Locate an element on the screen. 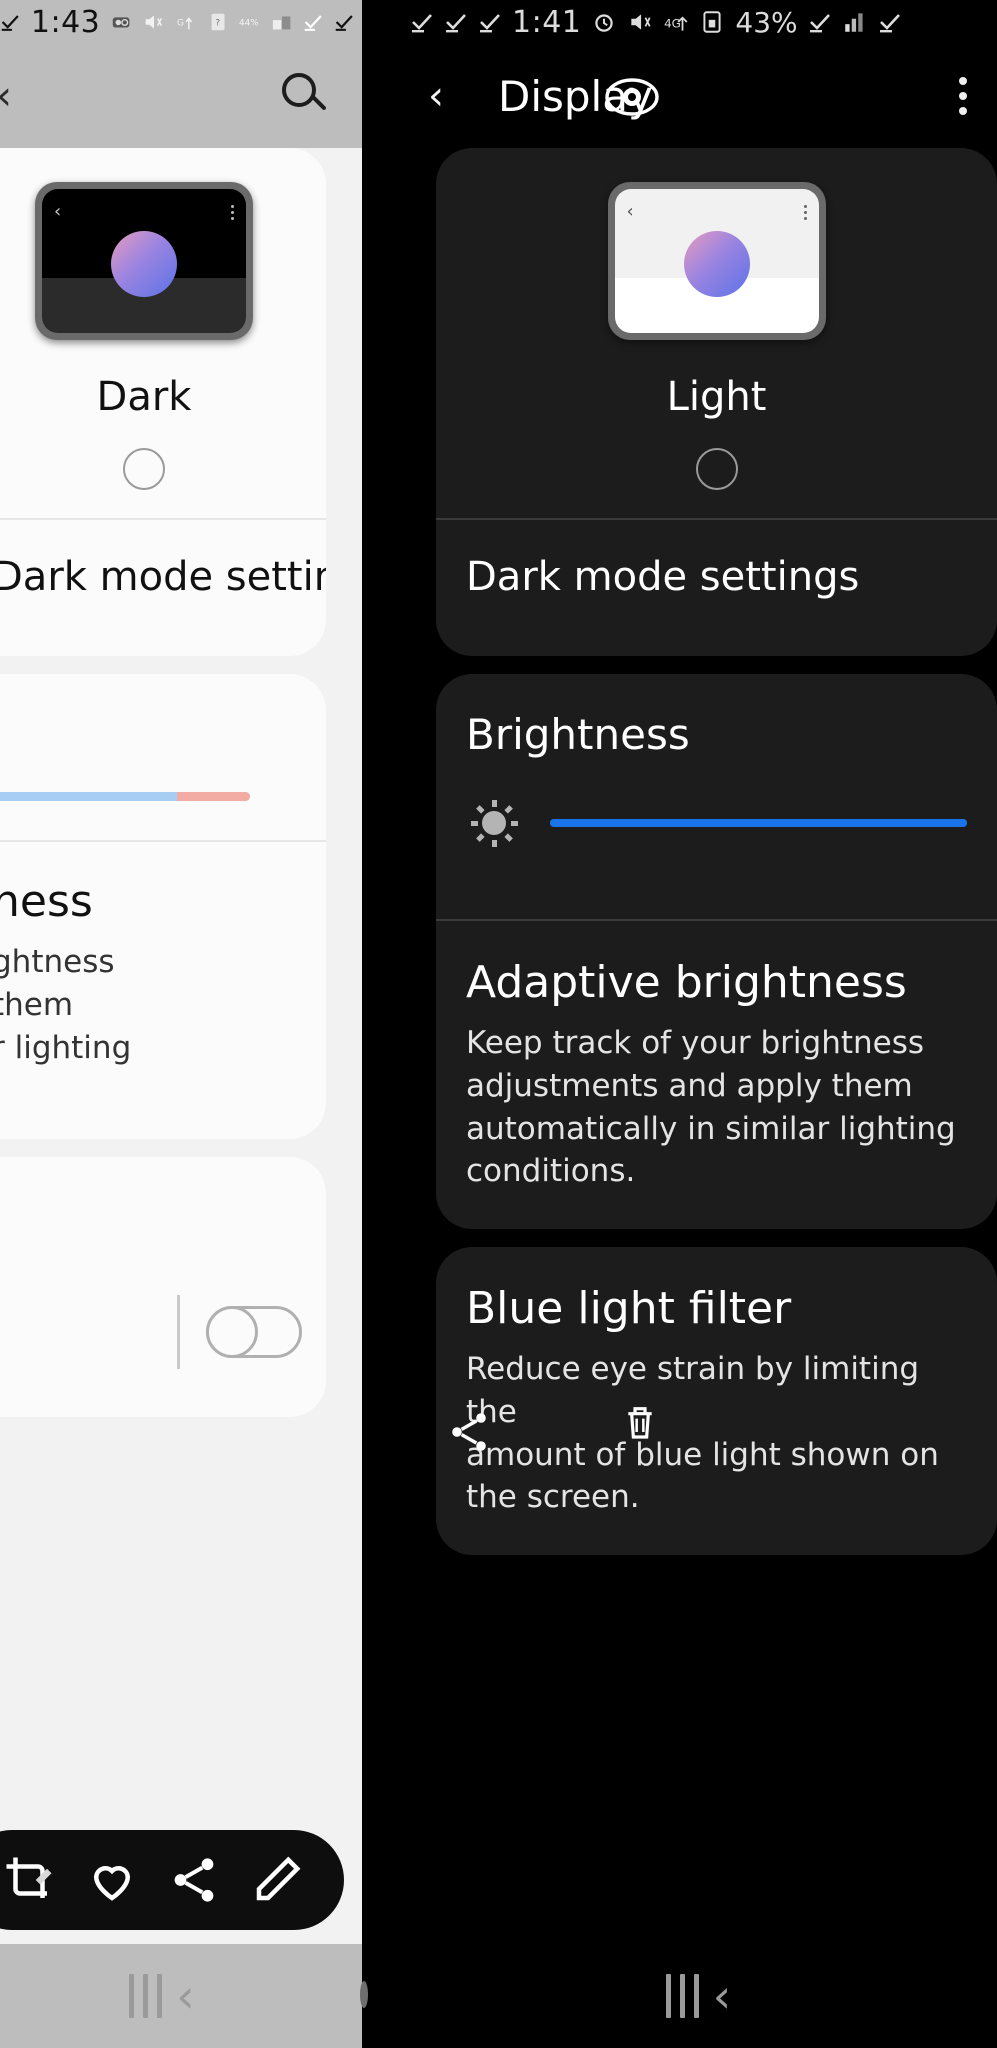 This screenshot has height=2048, width=997. light-brightness-slider-row is located at coordinates (163, 757).